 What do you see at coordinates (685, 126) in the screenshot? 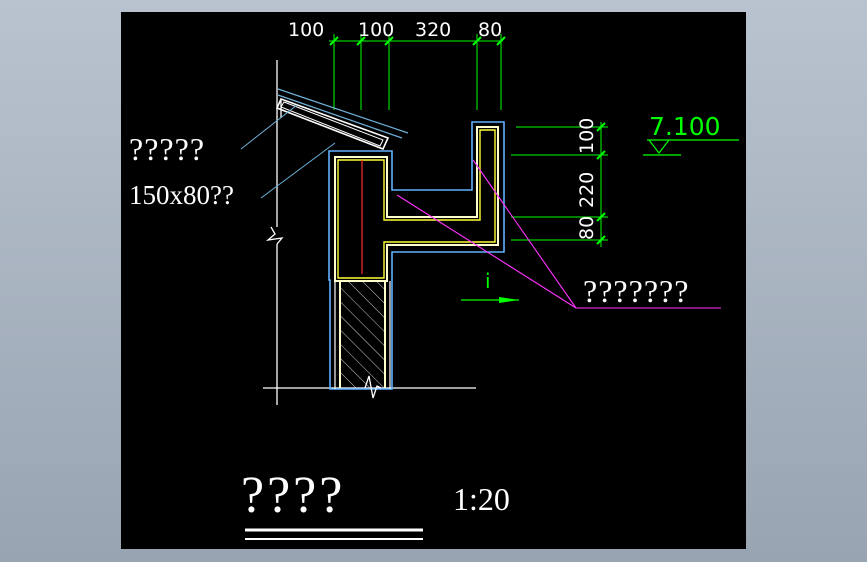
I see `elevation-value: 7.100` at bounding box center [685, 126].